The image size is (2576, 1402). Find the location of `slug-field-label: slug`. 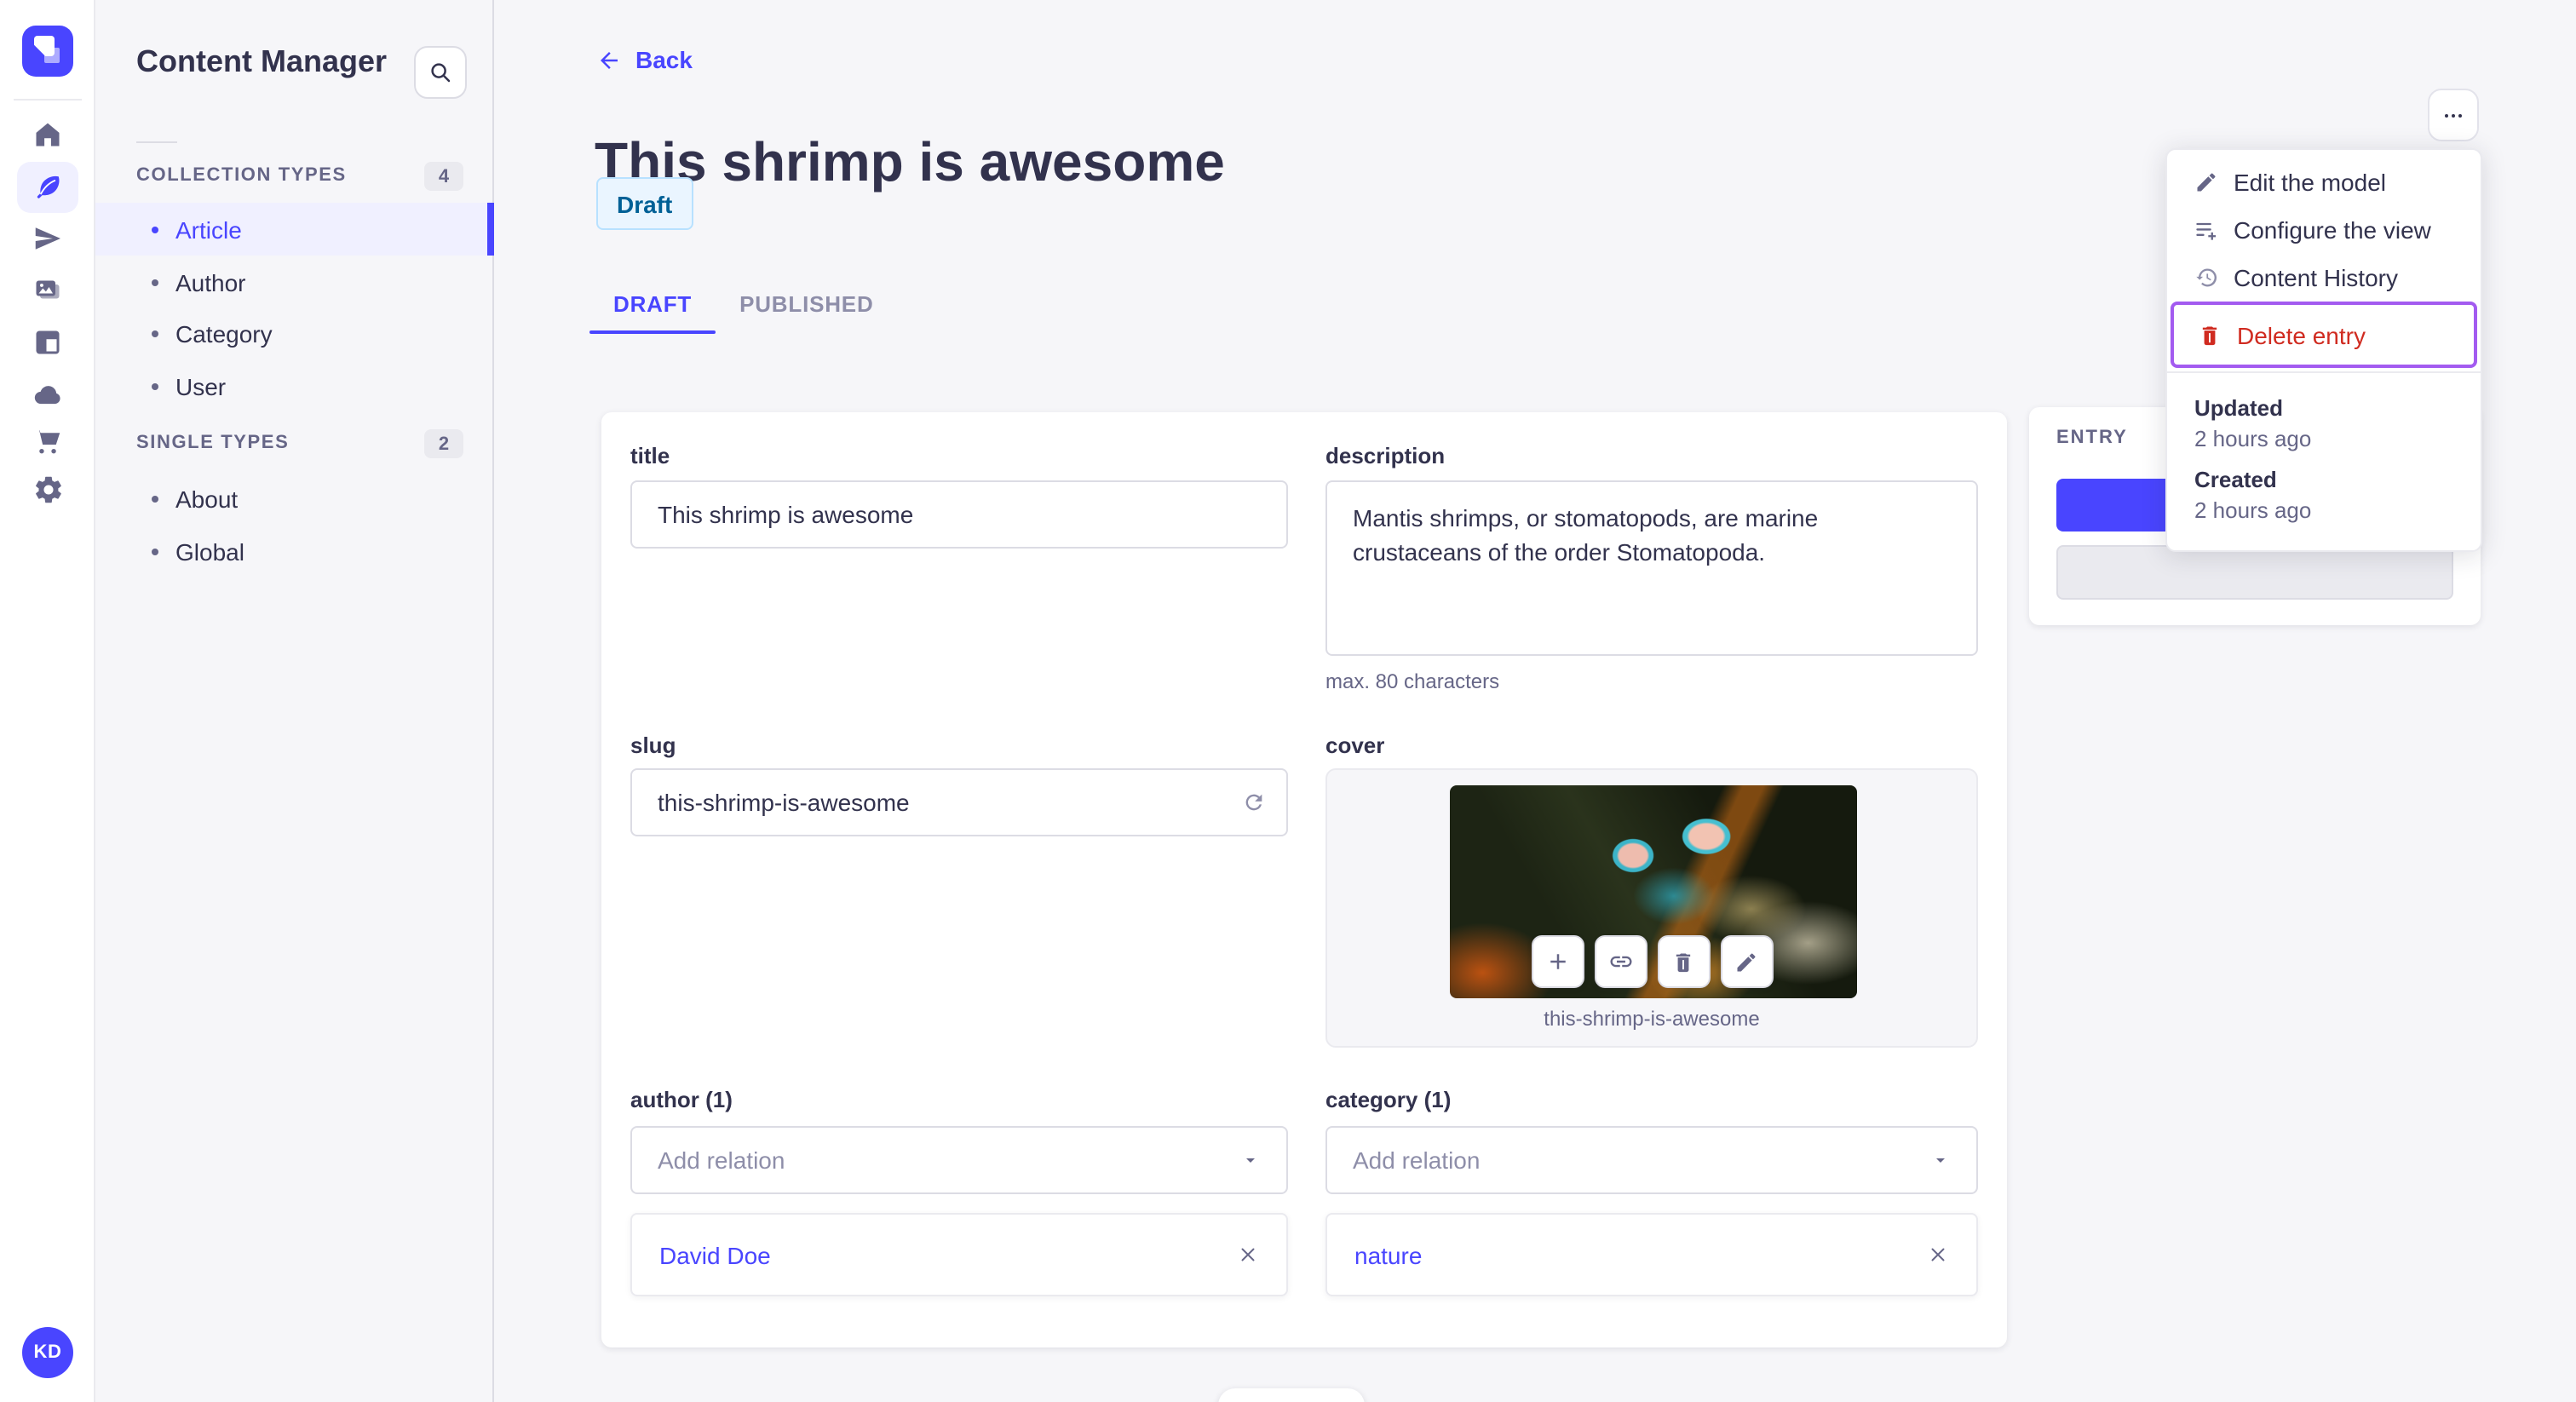

slug-field-label: slug is located at coordinates (653, 745).